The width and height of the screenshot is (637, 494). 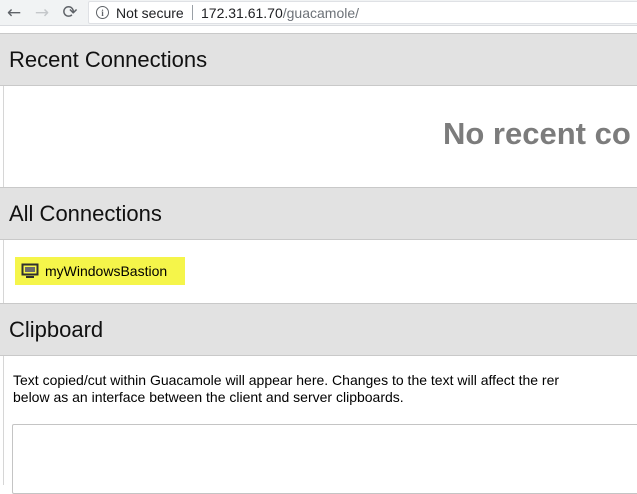 I want to click on recent-connections-header: Recent Connections, so click(x=318, y=59).